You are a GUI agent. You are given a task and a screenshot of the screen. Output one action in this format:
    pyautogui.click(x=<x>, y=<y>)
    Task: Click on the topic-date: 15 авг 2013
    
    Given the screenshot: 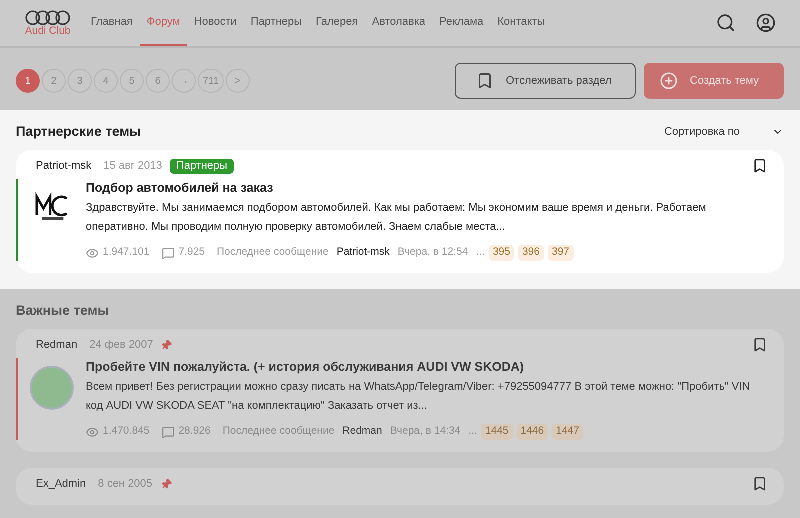 What is the action you would take?
    pyautogui.click(x=133, y=166)
    